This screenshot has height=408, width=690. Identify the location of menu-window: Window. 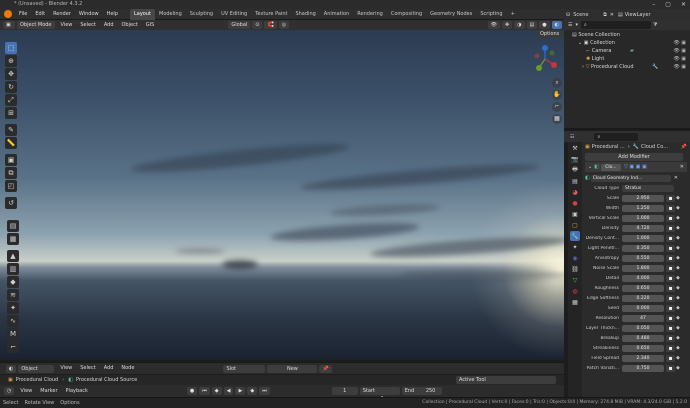
(89, 14).